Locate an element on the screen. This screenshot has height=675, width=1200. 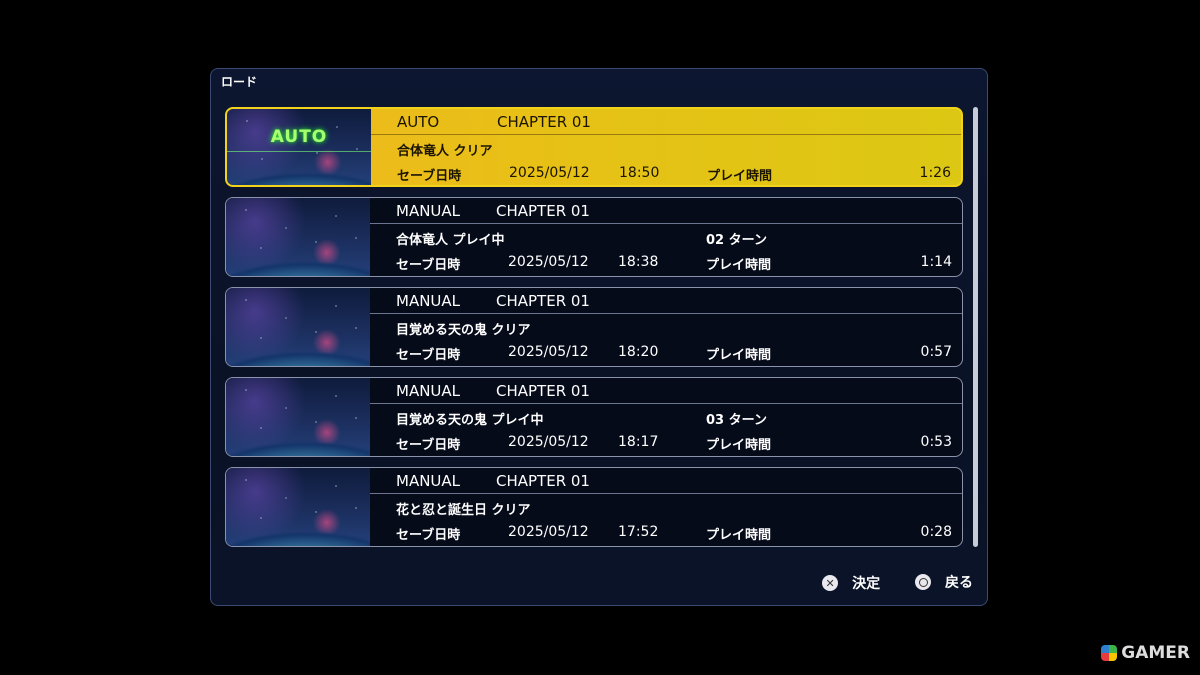
slot-turn: 03 ターン is located at coordinates (736, 420).